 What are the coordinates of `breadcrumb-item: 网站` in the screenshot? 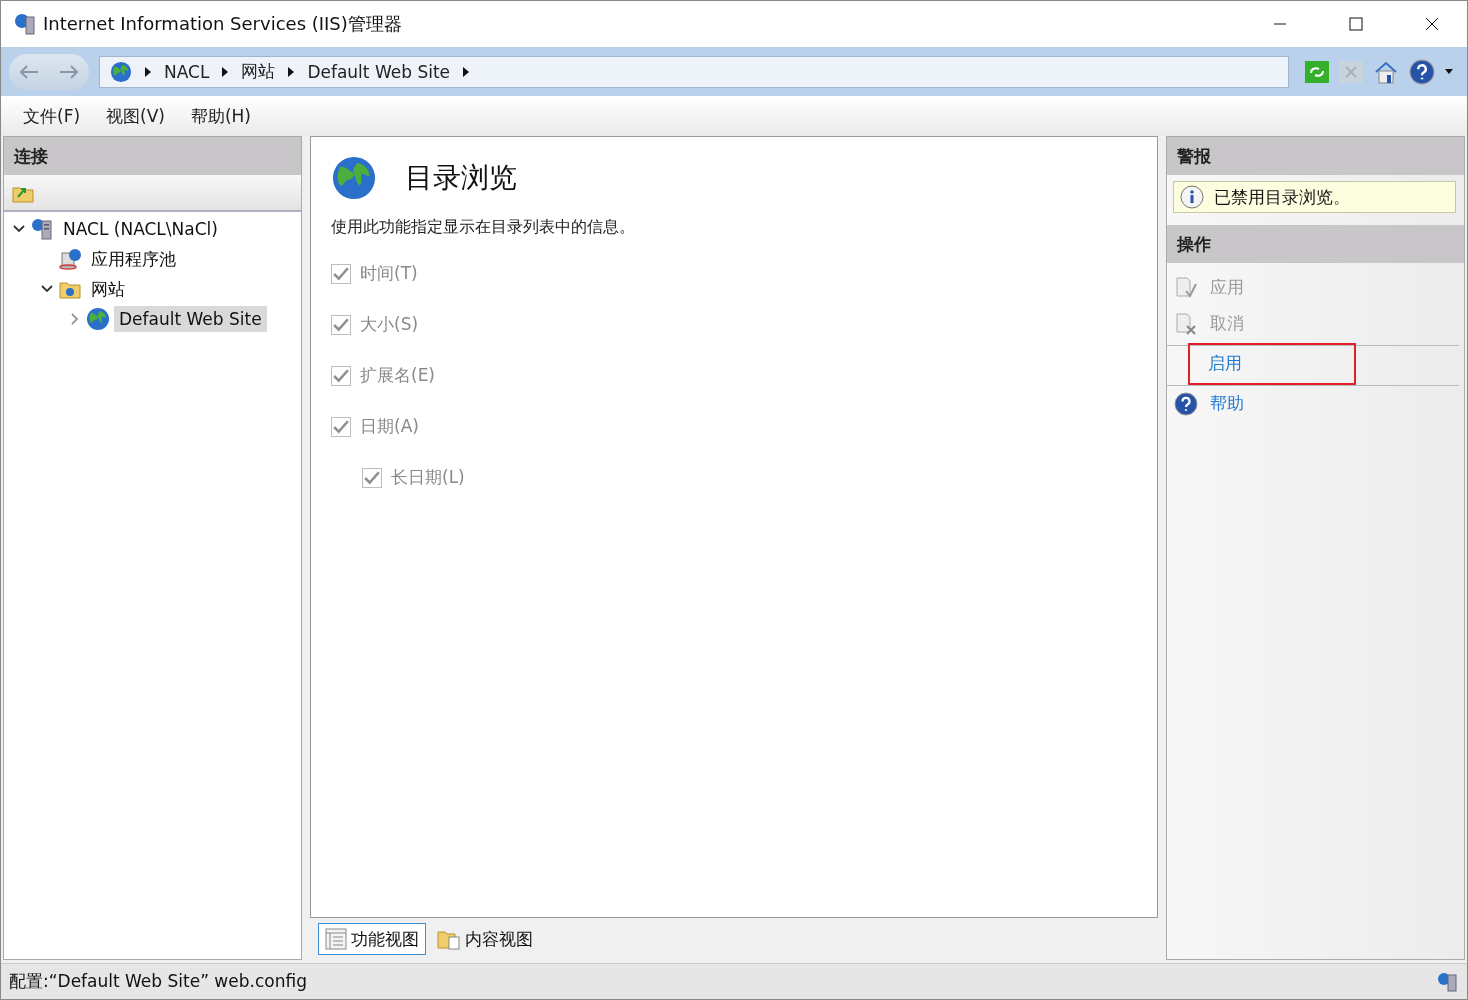 It's located at (258, 71).